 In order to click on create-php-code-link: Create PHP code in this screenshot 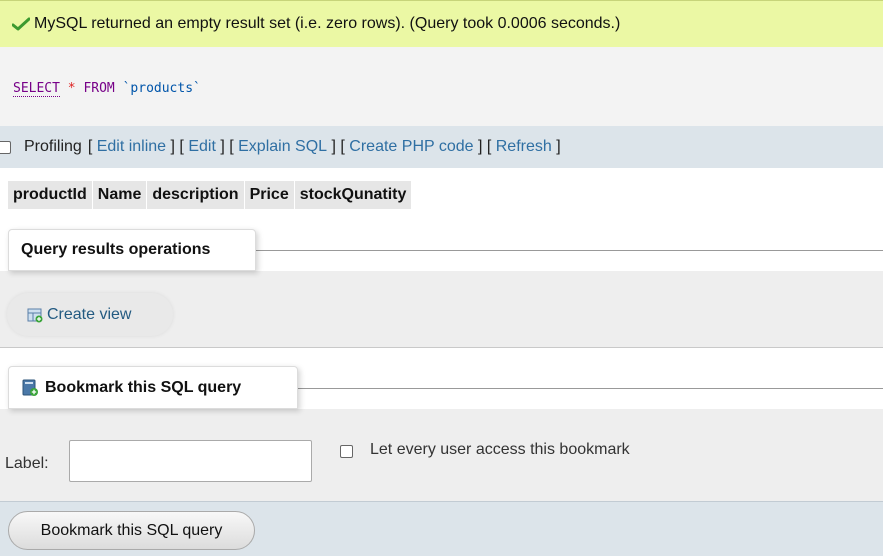, I will do `click(411, 147)`.